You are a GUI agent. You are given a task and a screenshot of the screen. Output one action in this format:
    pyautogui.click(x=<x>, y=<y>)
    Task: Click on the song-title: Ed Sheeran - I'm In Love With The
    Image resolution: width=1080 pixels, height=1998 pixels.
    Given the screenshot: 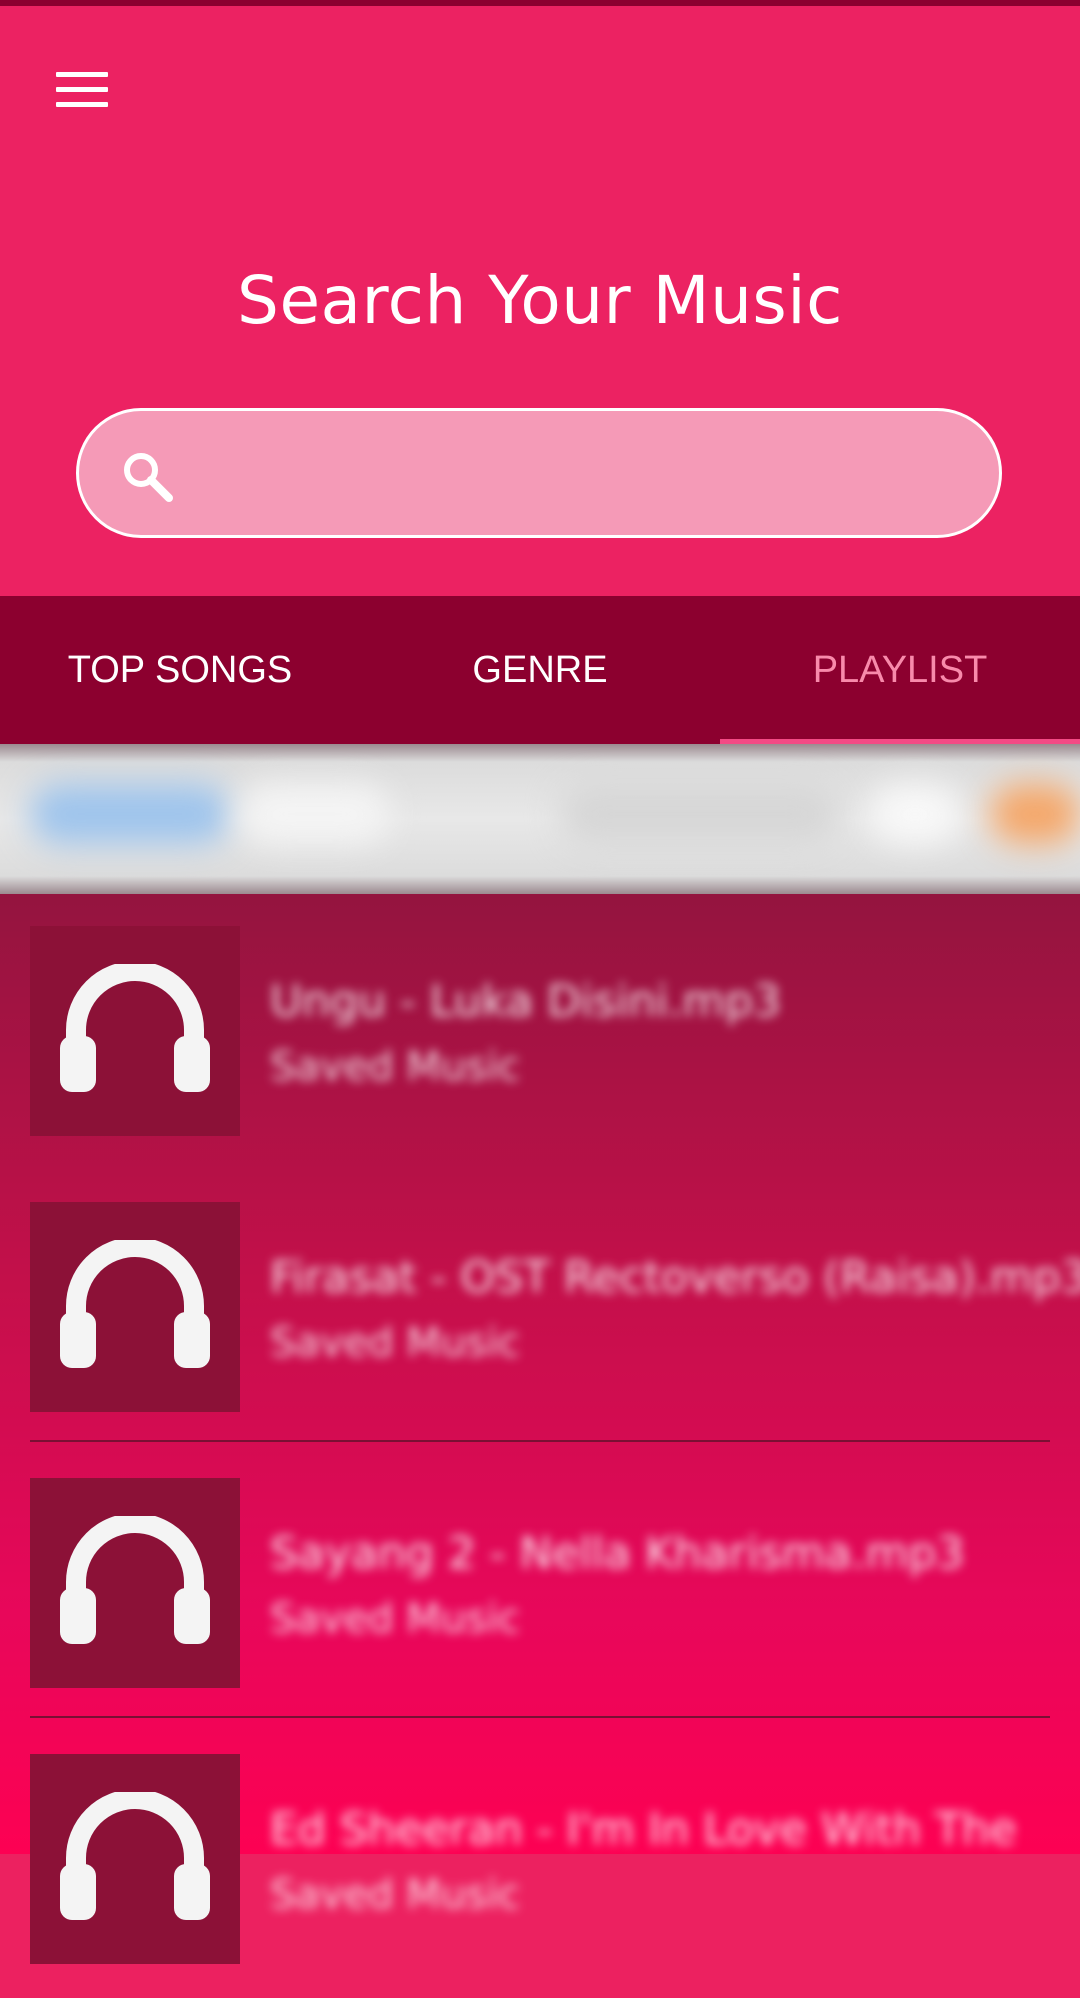 What is the action you would take?
    pyautogui.click(x=643, y=1829)
    